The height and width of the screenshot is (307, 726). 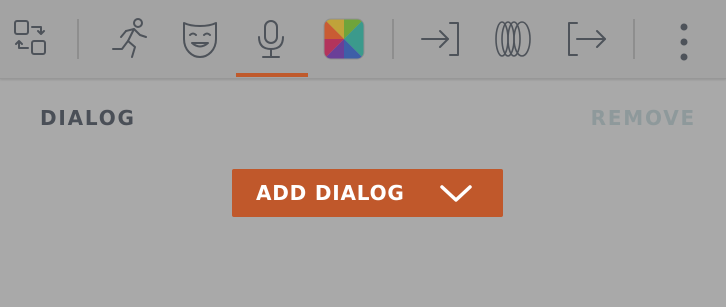 I want to click on expression-button, so click(x=200, y=39).